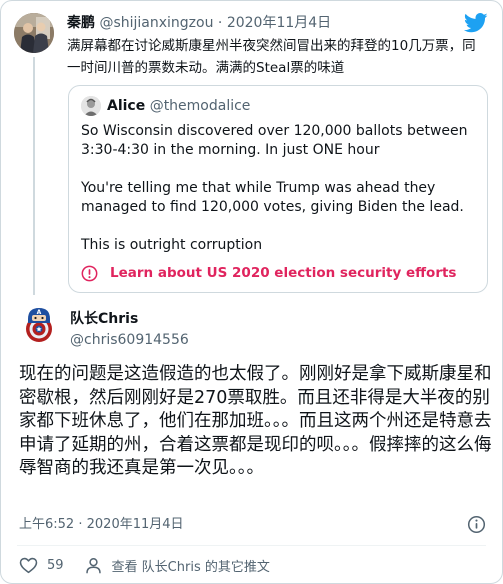 This screenshot has width=503, height=584. Describe the element at coordinates (476, 23) in the screenshot. I see `twitter-bird-icon` at that location.